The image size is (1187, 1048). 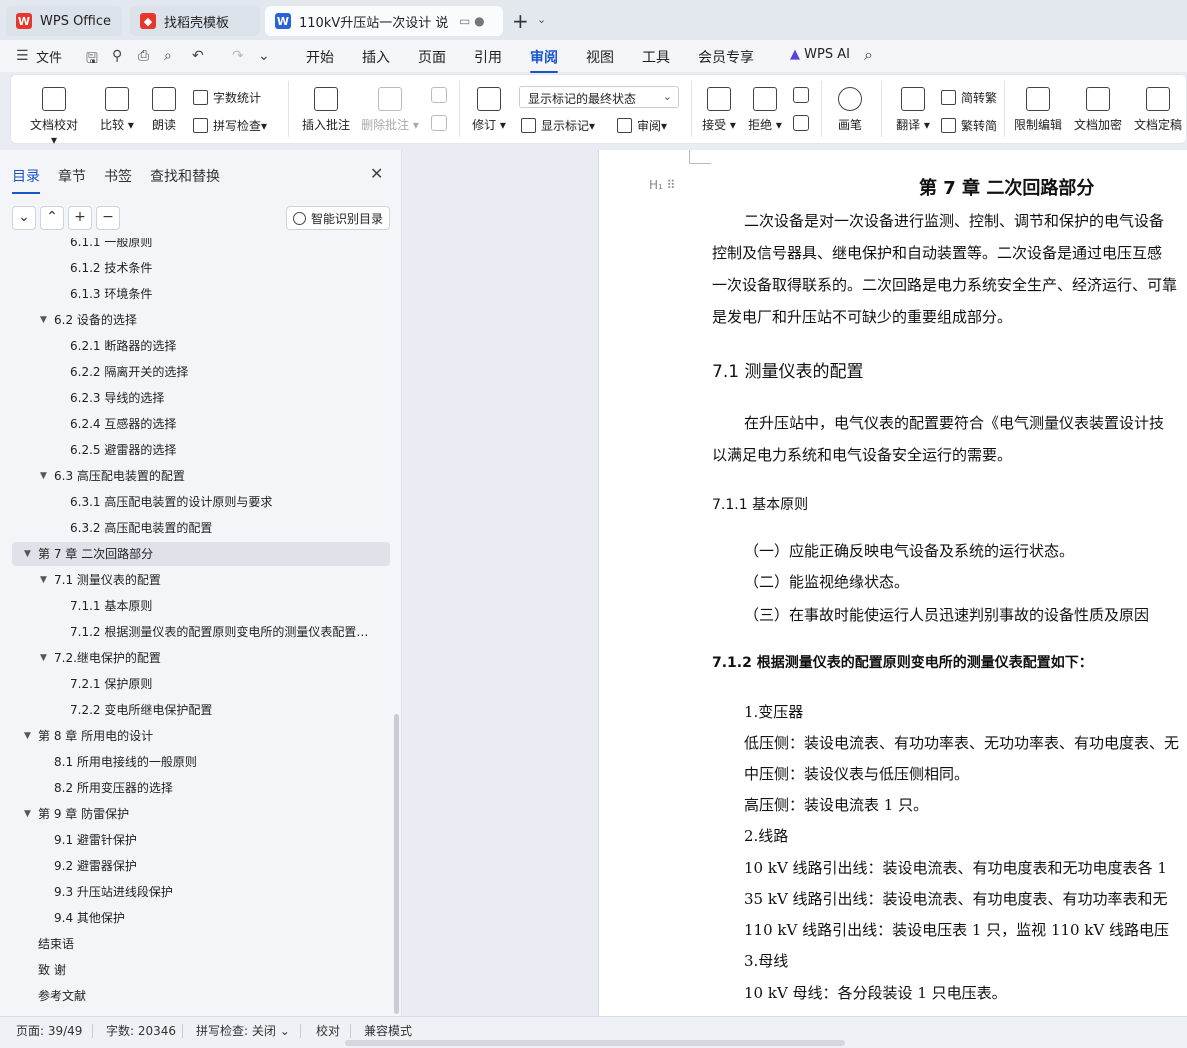 I want to click on tab-docer-templates: ◆ 找稻壳模板, so click(x=195, y=21).